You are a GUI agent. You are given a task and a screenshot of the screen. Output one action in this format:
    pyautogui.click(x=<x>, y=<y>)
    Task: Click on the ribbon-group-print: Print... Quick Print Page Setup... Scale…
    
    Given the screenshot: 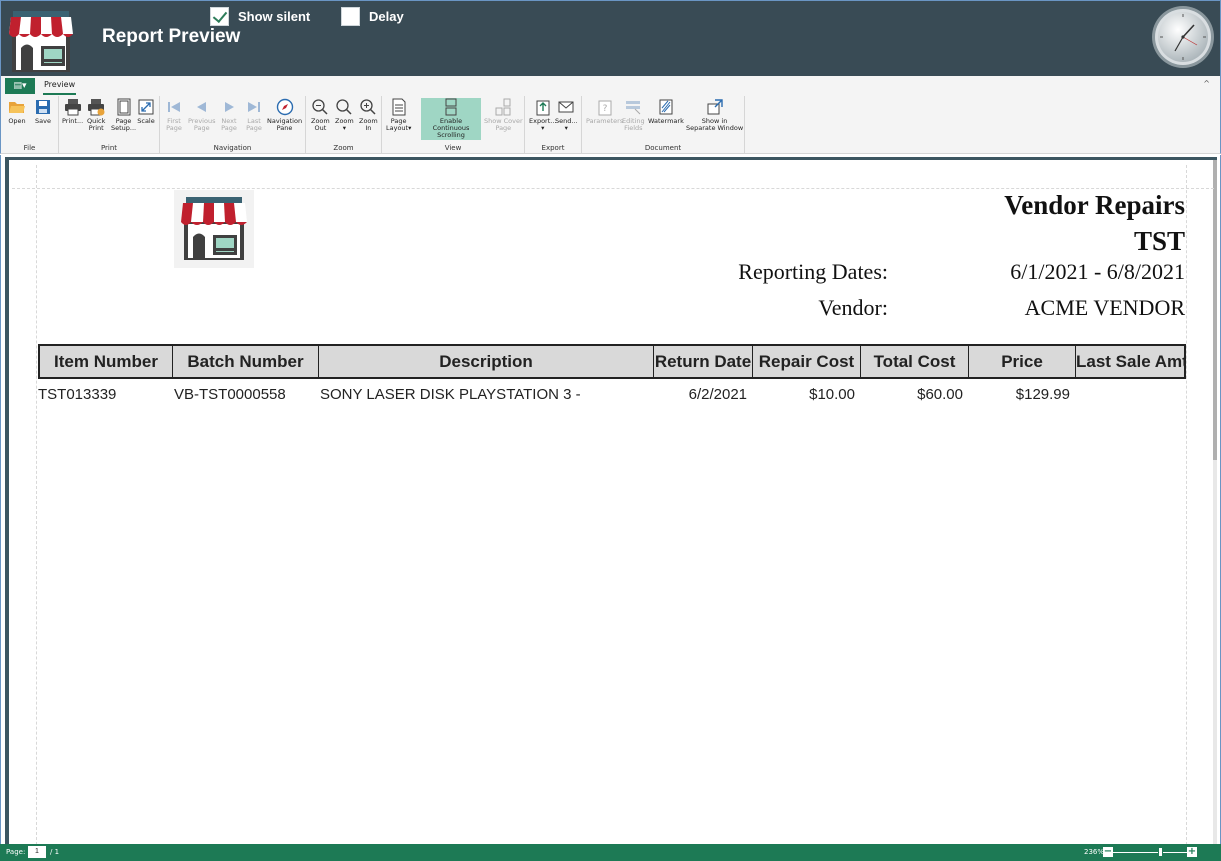 What is the action you would take?
    pyautogui.click(x=109, y=125)
    